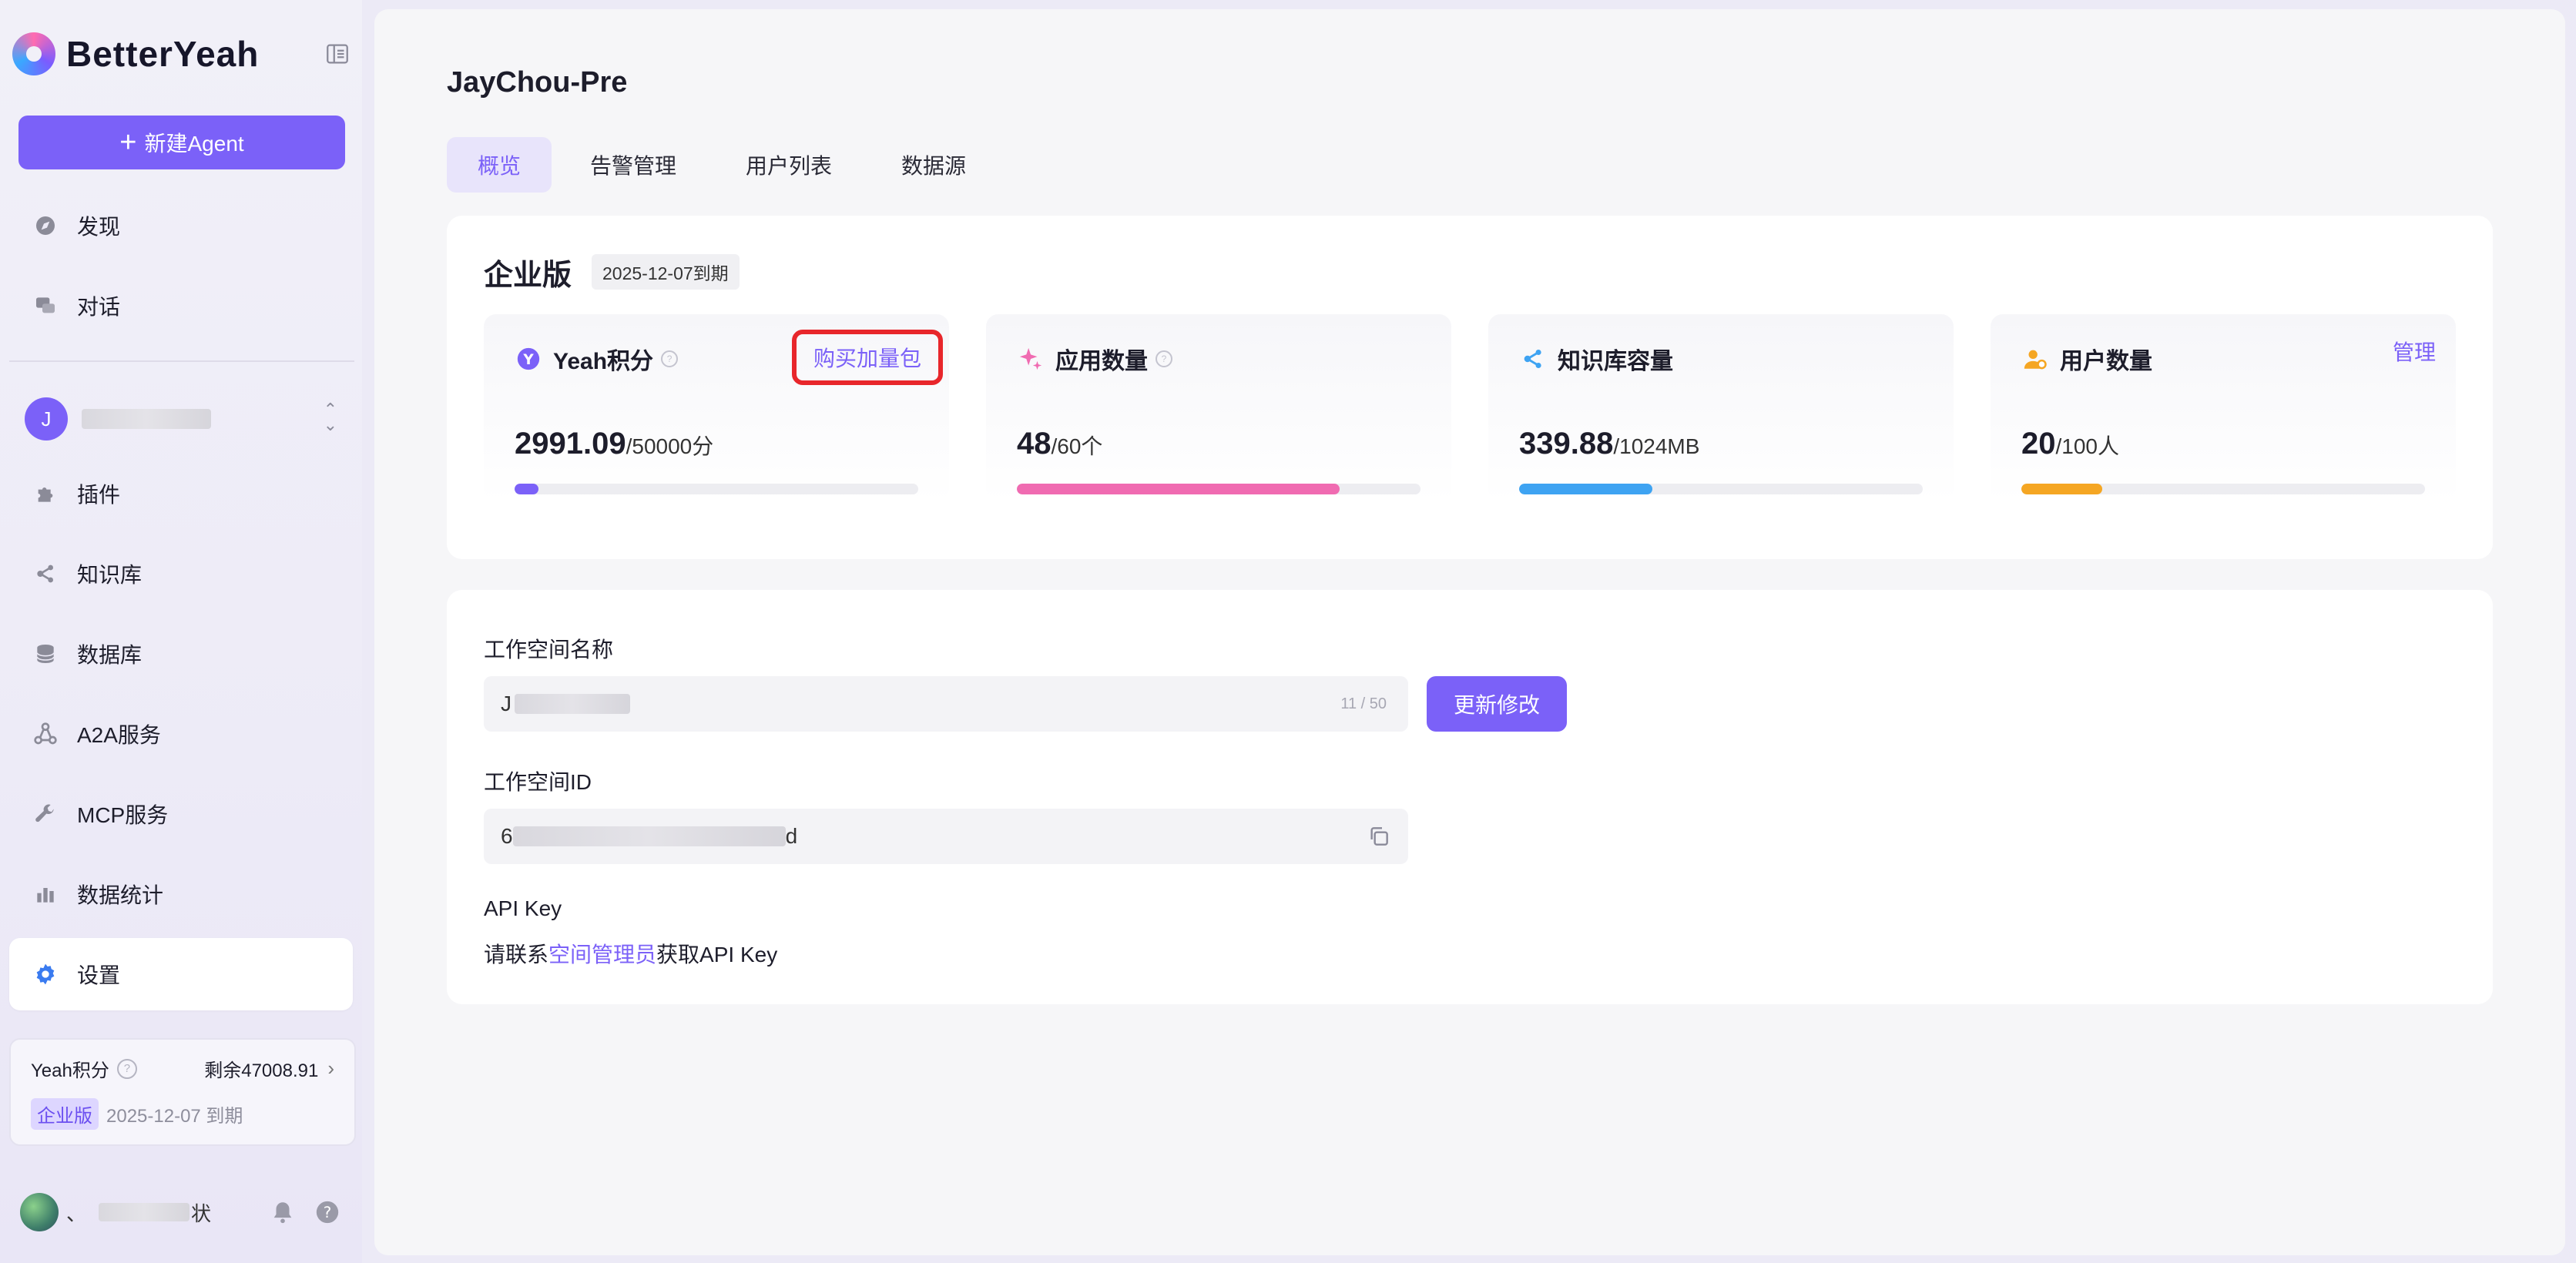  Describe the element at coordinates (76, 1213) in the screenshot. I see `user-name-prefix: 、` at that location.